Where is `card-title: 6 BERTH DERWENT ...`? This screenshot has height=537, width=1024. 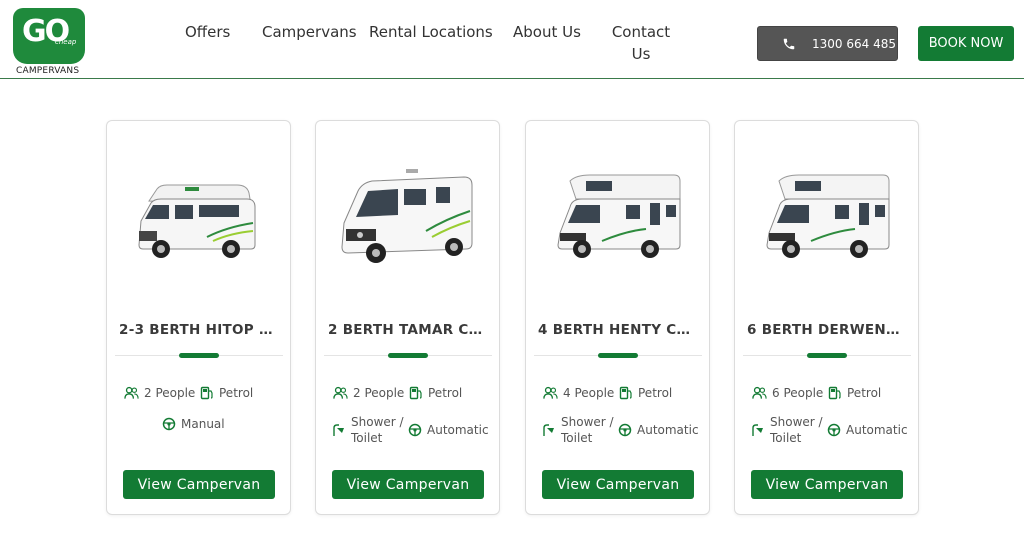
card-title: 6 BERTH DERWENT ... is located at coordinates (827, 330).